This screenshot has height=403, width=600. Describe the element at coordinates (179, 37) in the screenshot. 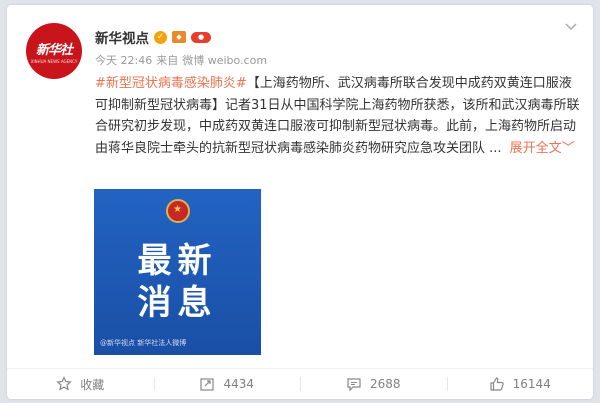

I see `member-badge-icon: ◆` at that location.